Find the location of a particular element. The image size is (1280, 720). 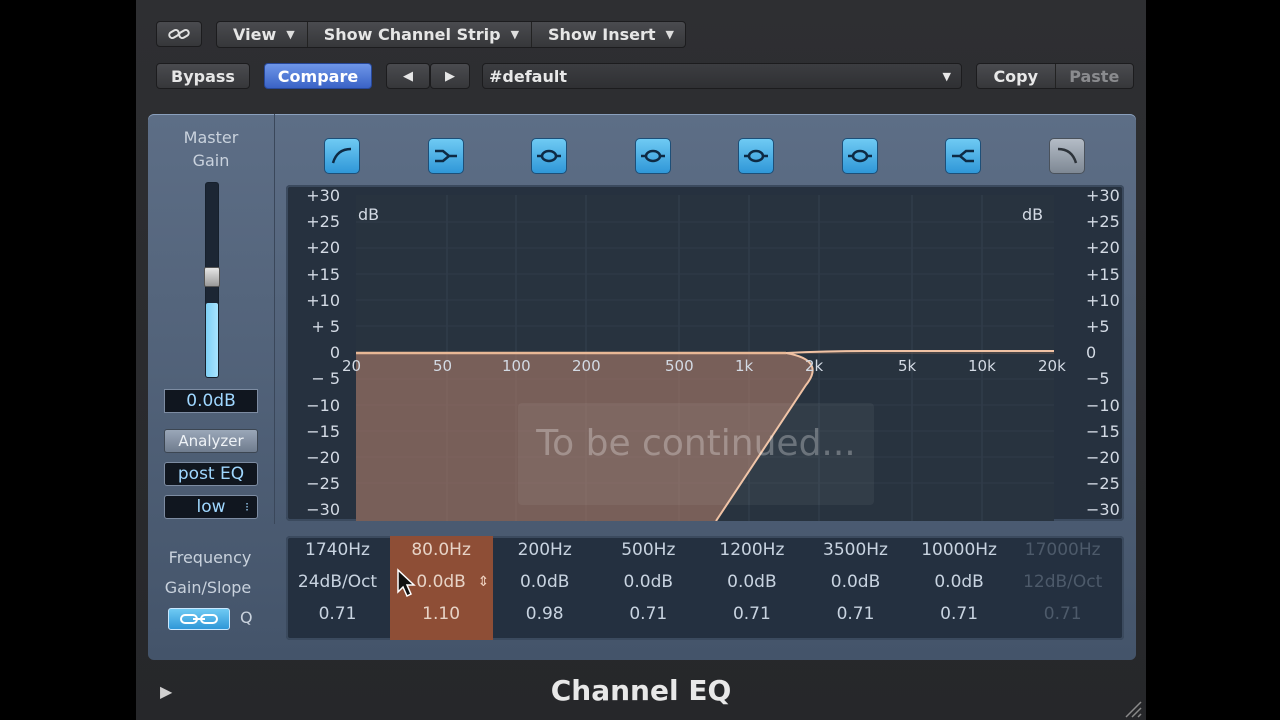

band-1-lowcut-button is located at coordinates (342, 156).